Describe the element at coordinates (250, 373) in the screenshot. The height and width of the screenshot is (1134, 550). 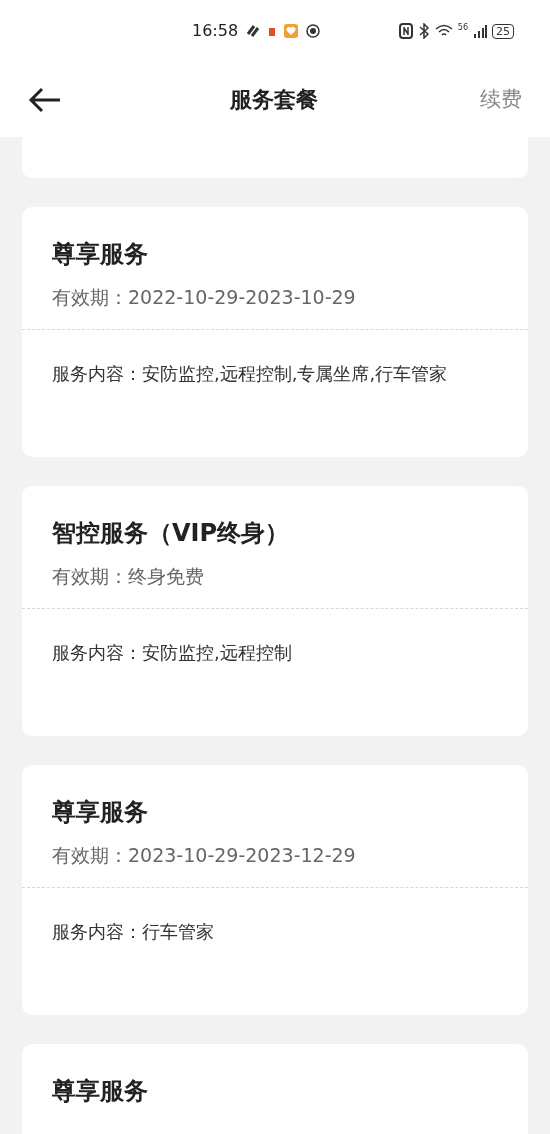
I see `service-content: 服务内容：安防监控,远程控制,专属坐席,行车管家` at that location.